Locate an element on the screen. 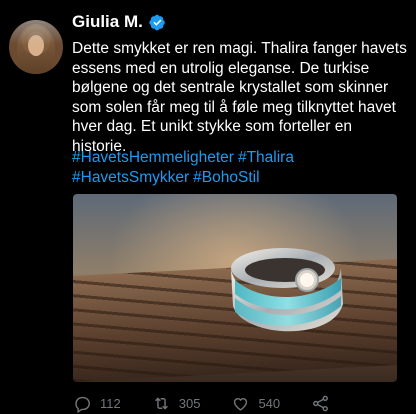 The height and width of the screenshot is (414, 416). share-icon is located at coordinates (321, 403).